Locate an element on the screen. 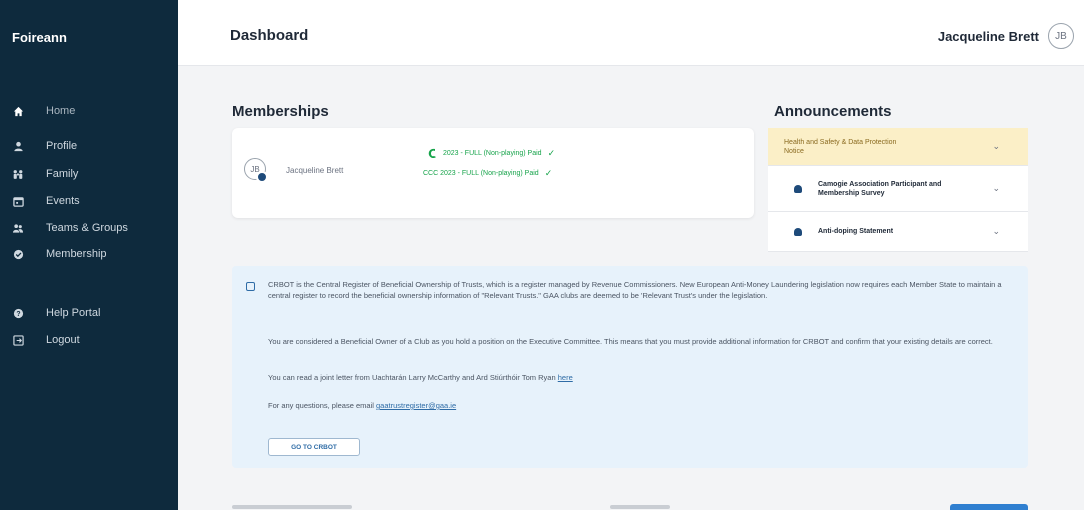 The height and width of the screenshot is (510, 1084). letter-link: here is located at coordinates (565, 377).